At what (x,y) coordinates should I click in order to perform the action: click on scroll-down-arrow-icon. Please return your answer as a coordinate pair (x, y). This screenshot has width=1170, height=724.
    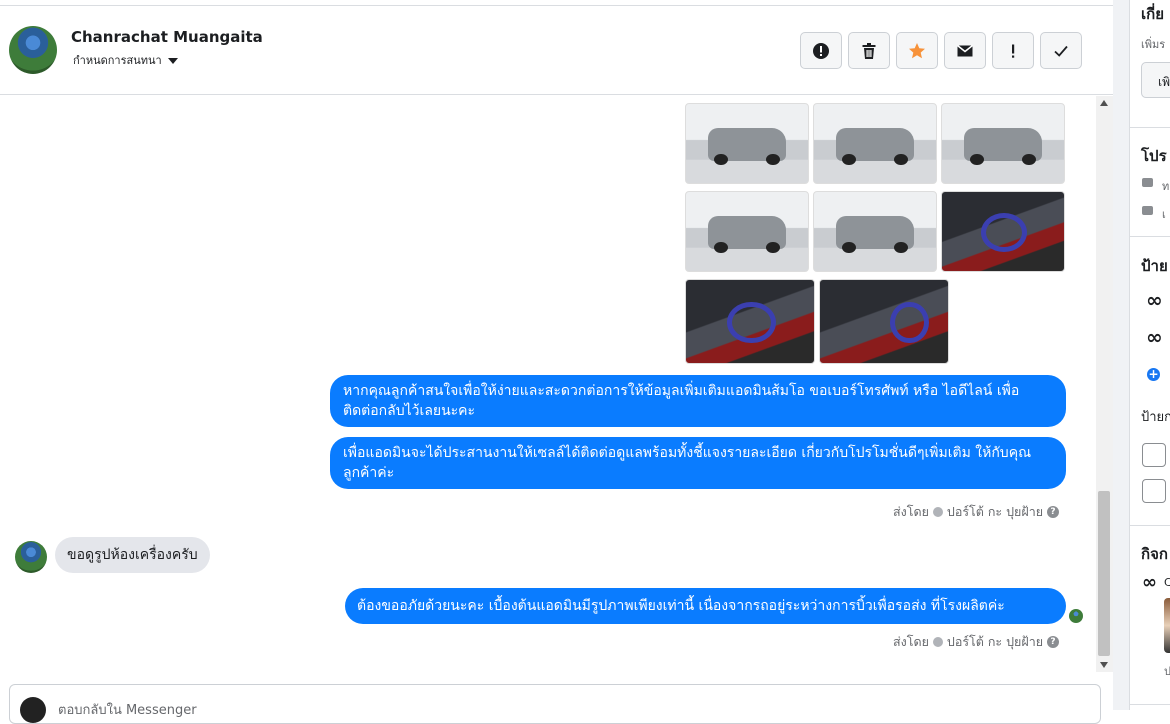
    Looking at the image, I should click on (1104, 665).